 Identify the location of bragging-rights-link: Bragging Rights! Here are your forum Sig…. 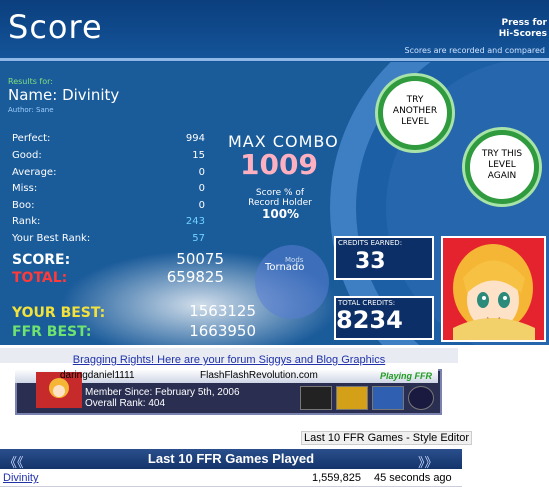
(229, 360).